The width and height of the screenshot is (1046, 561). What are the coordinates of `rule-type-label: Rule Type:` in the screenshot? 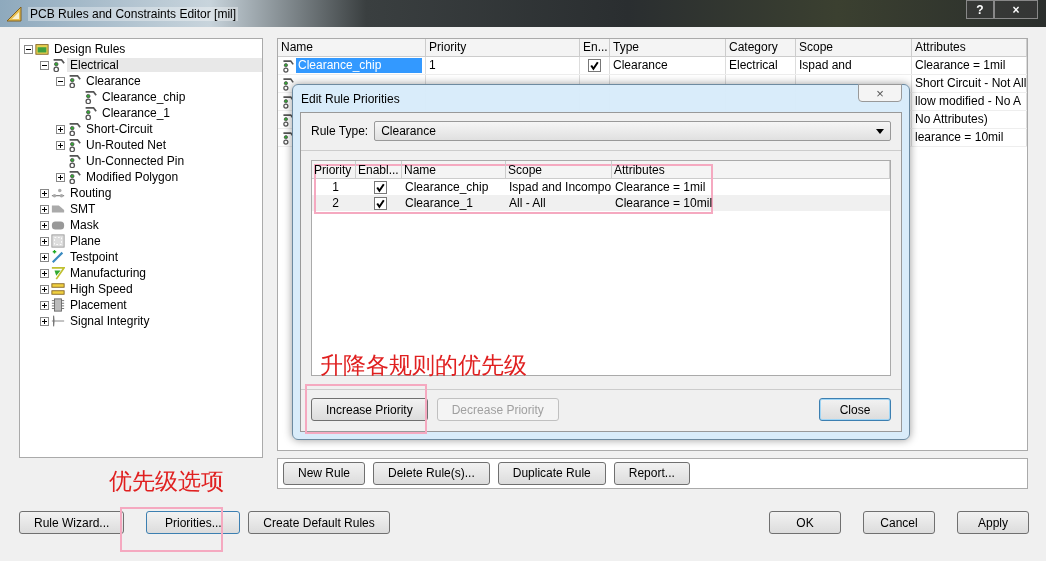 It's located at (340, 131).